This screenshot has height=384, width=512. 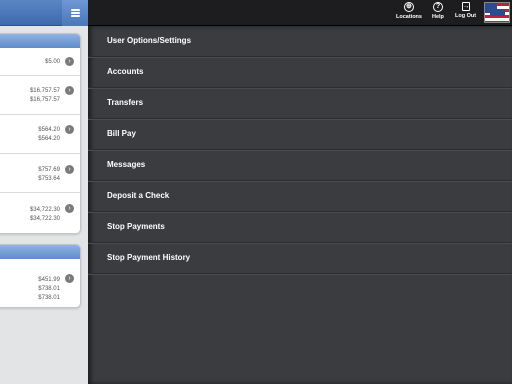 I want to click on account-balance: $34,722.30, so click(x=44, y=210).